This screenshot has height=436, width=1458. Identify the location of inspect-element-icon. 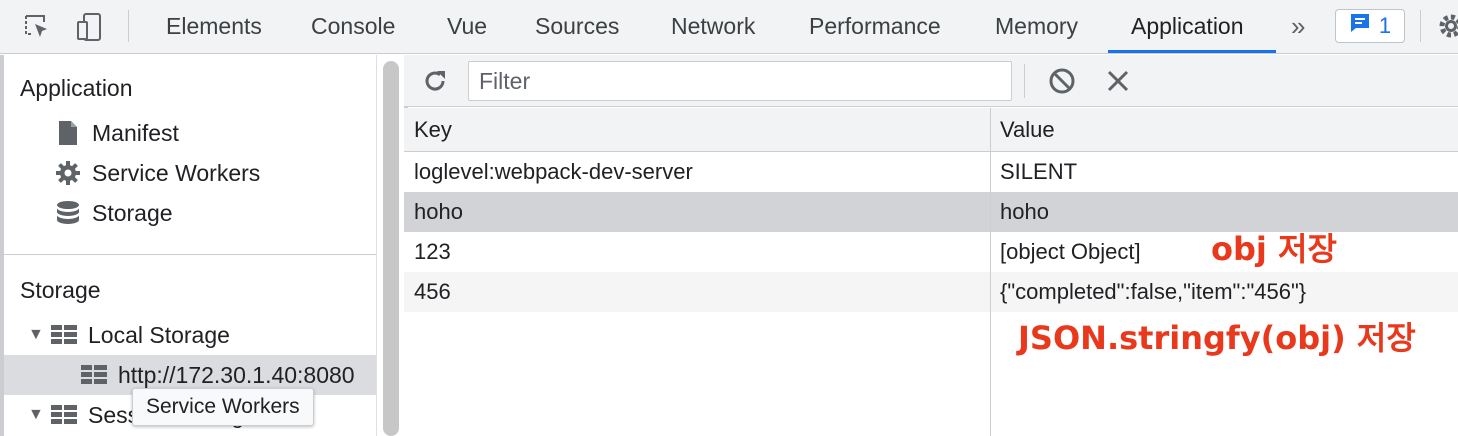
(37, 27).